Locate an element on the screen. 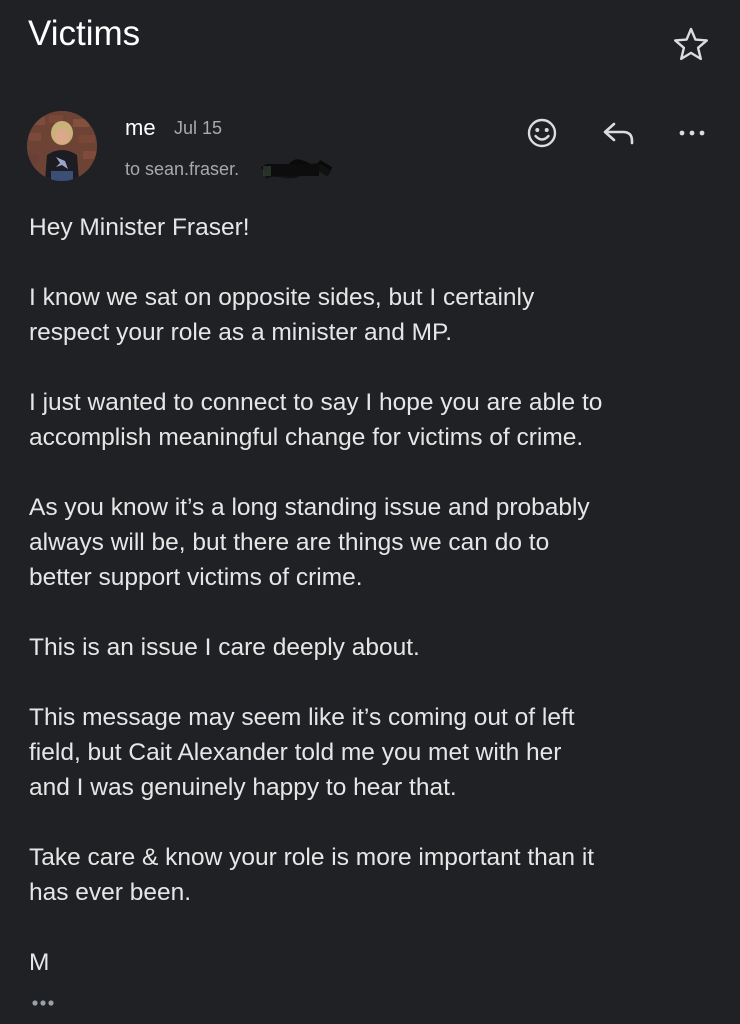 The image size is (740, 1024). sender-avatar is located at coordinates (62, 146).